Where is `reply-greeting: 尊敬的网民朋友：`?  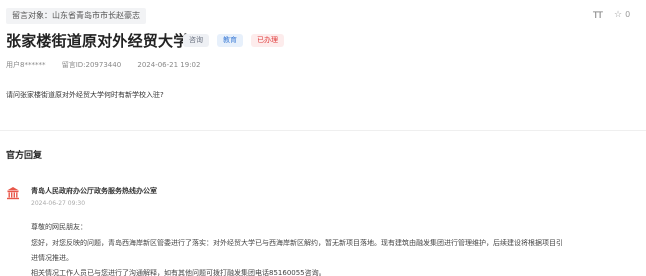
reply-greeting: 尊敬的网民朋友： is located at coordinates (59, 227).